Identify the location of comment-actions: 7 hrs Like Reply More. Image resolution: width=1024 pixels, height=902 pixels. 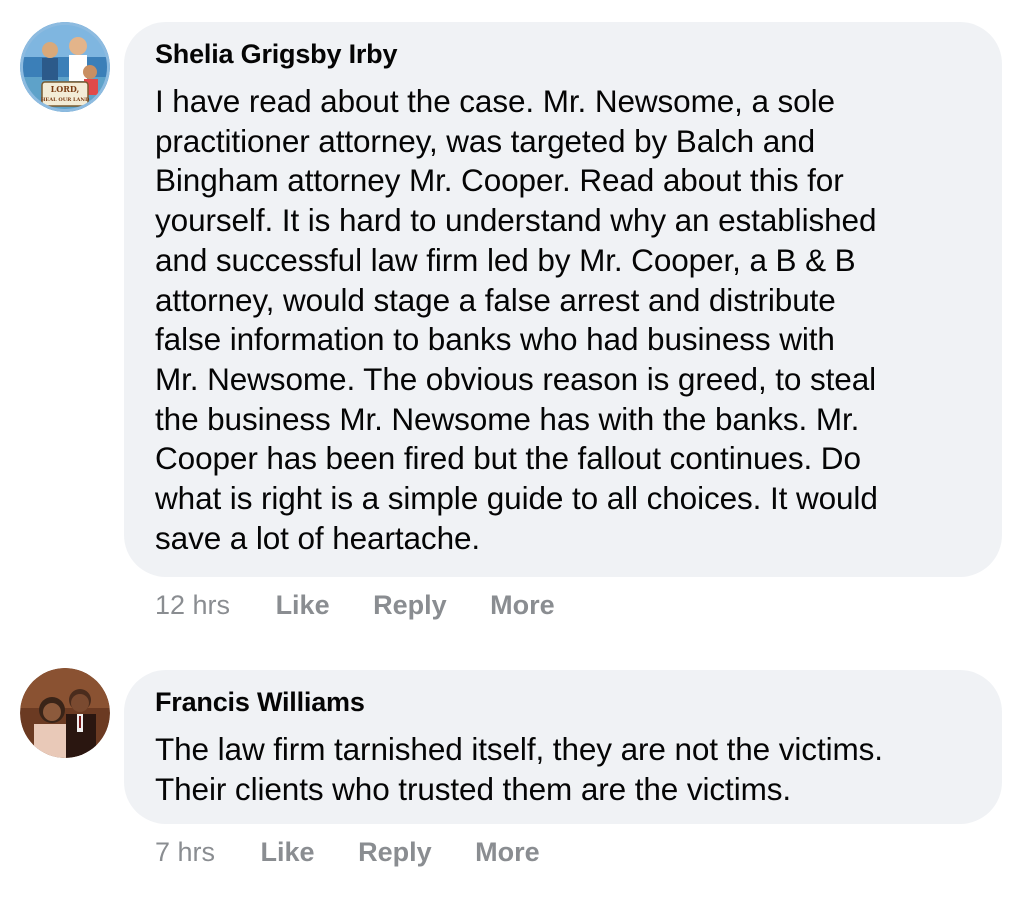
(365, 852).